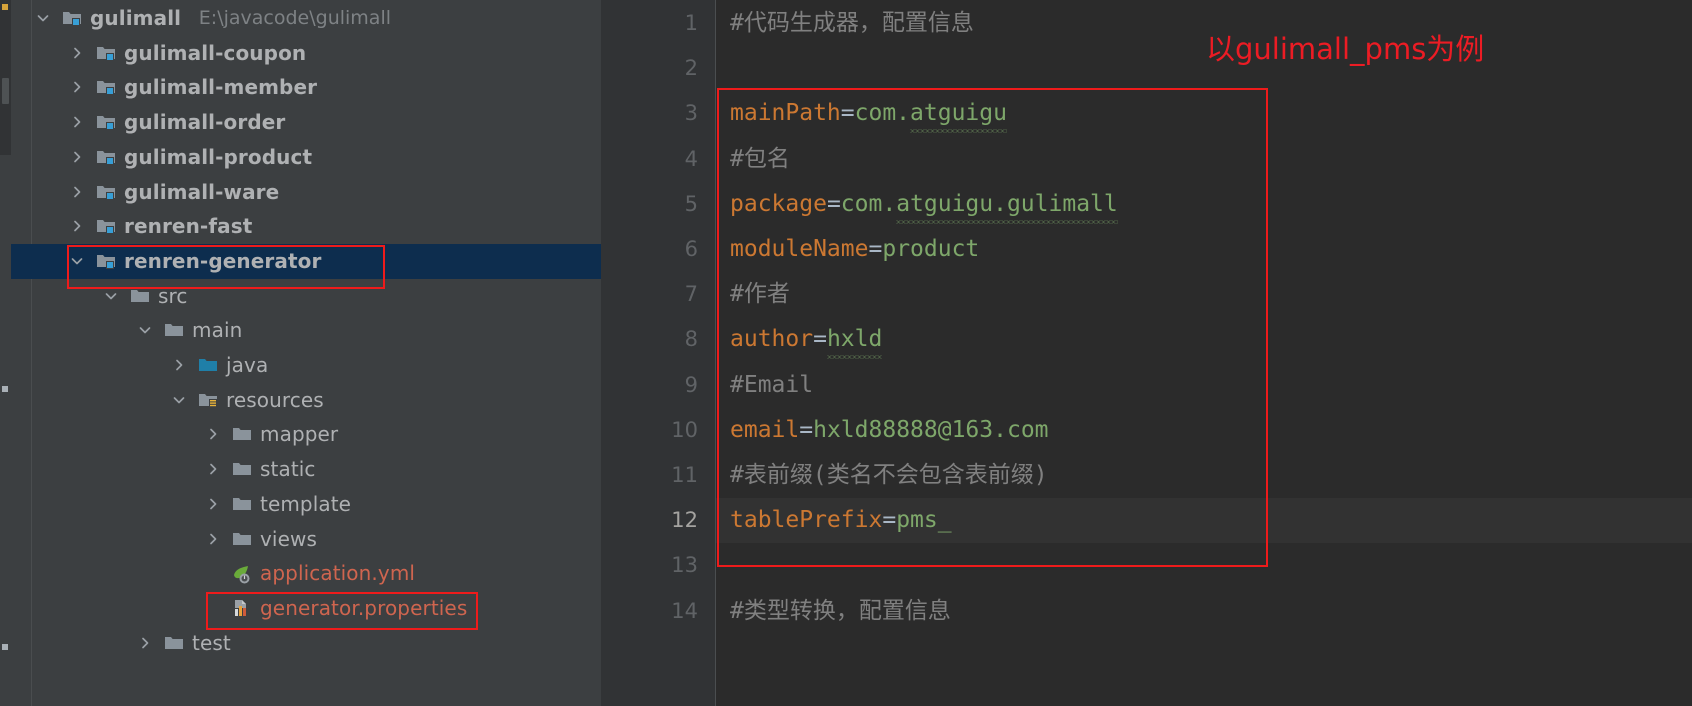 The image size is (1692, 706). What do you see at coordinates (1204, 475) in the screenshot?
I see `code-line: #表前缀(类名不会包含表前缀)` at bounding box center [1204, 475].